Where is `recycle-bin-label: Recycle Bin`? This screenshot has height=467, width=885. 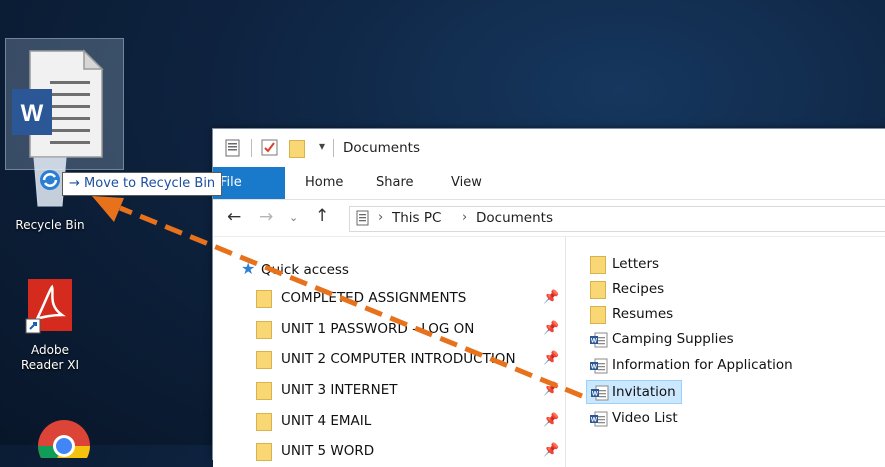 recycle-bin-label: Recycle Bin is located at coordinates (50, 225).